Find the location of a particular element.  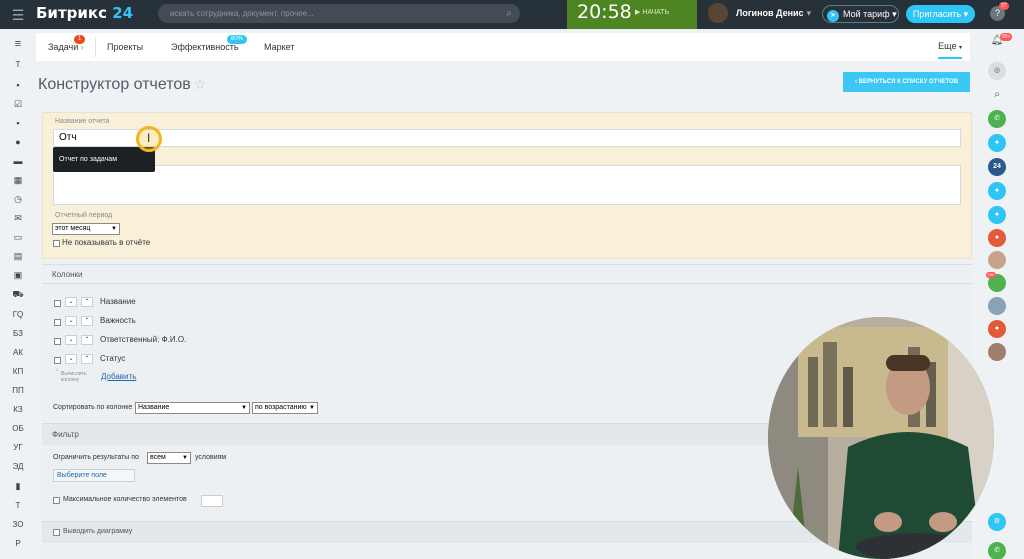

drive-icon: ▬ is located at coordinates (18, 161).